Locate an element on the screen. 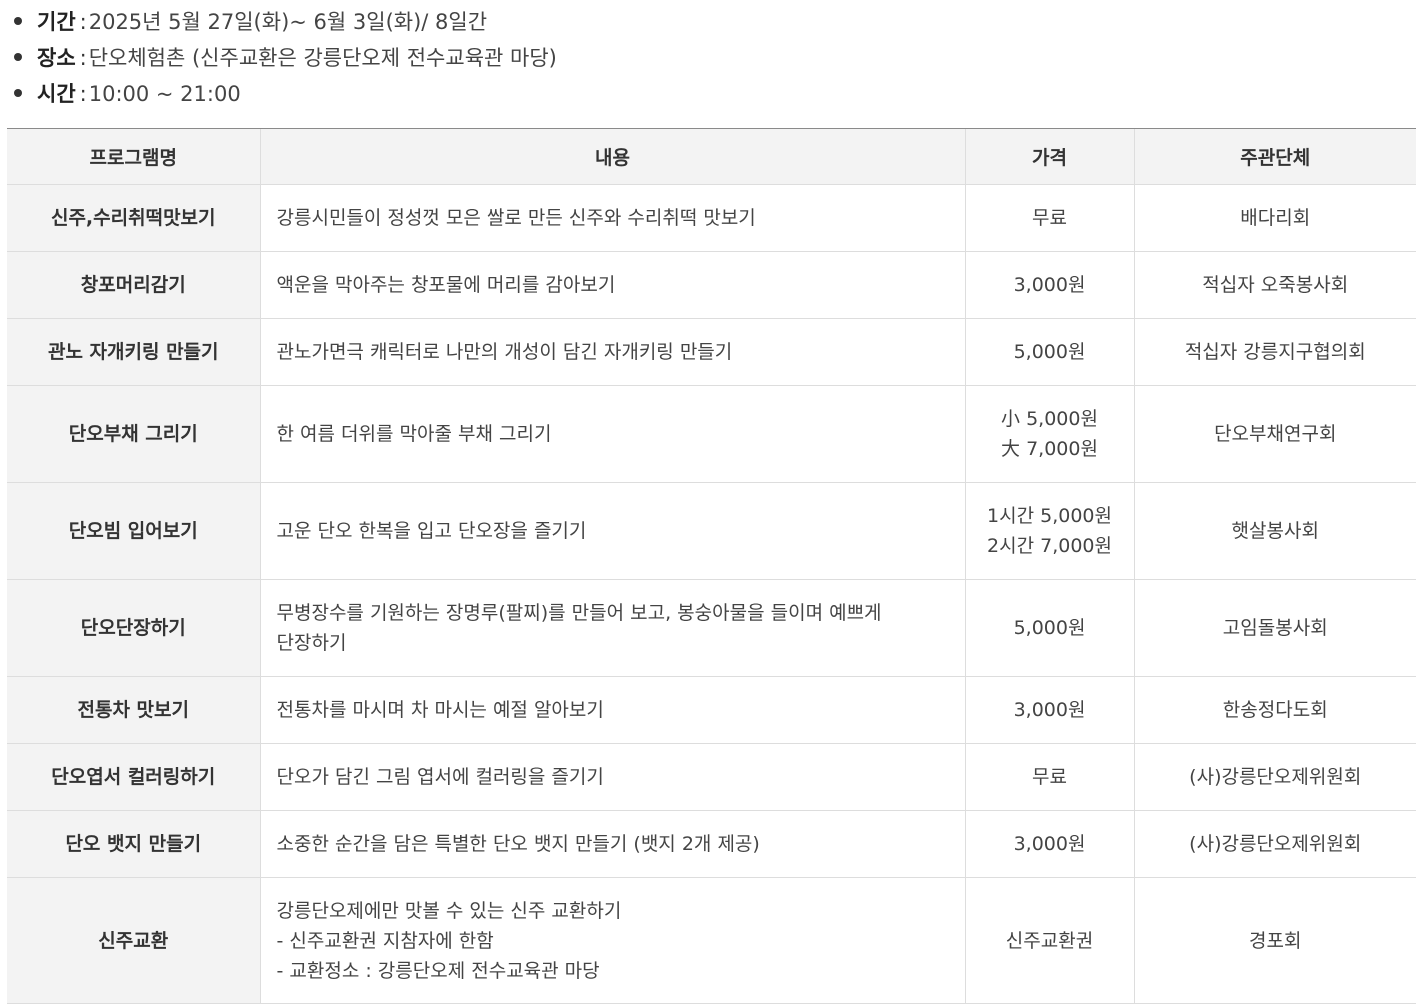  program-desc-cell: 관노가면극 캐릭터로 나만의 개성이 담긴 자개키링 만들기 is located at coordinates (612, 352).